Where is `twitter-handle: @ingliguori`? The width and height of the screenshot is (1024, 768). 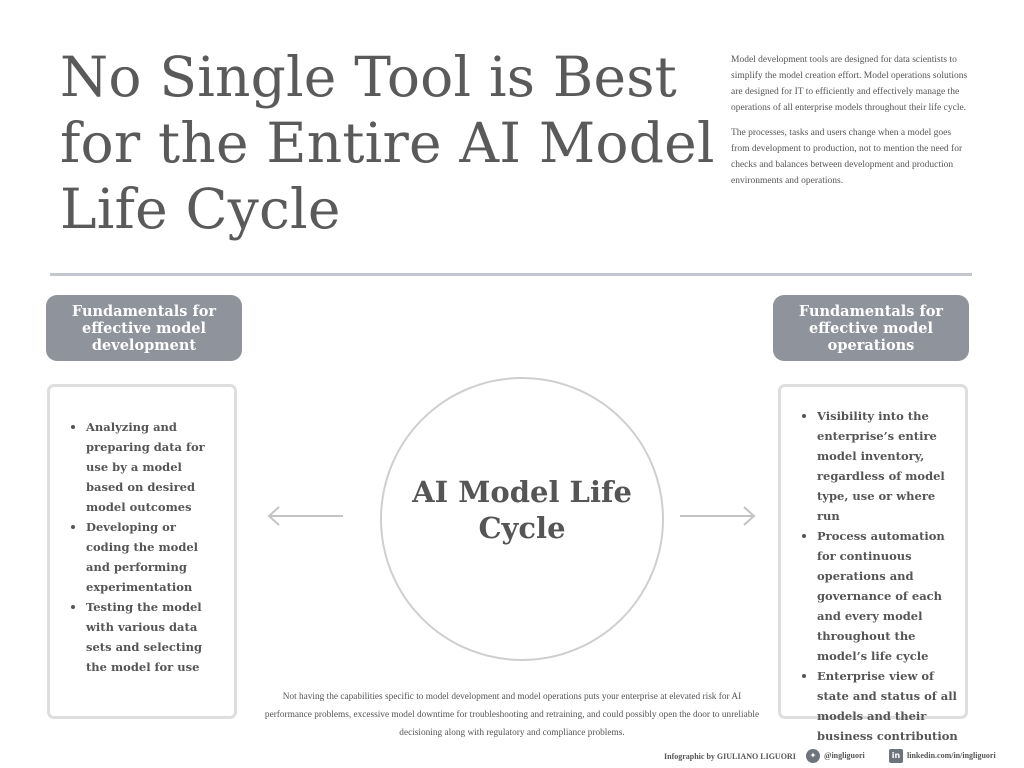 twitter-handle: @ingliguori is located at coordinates (844, 755).